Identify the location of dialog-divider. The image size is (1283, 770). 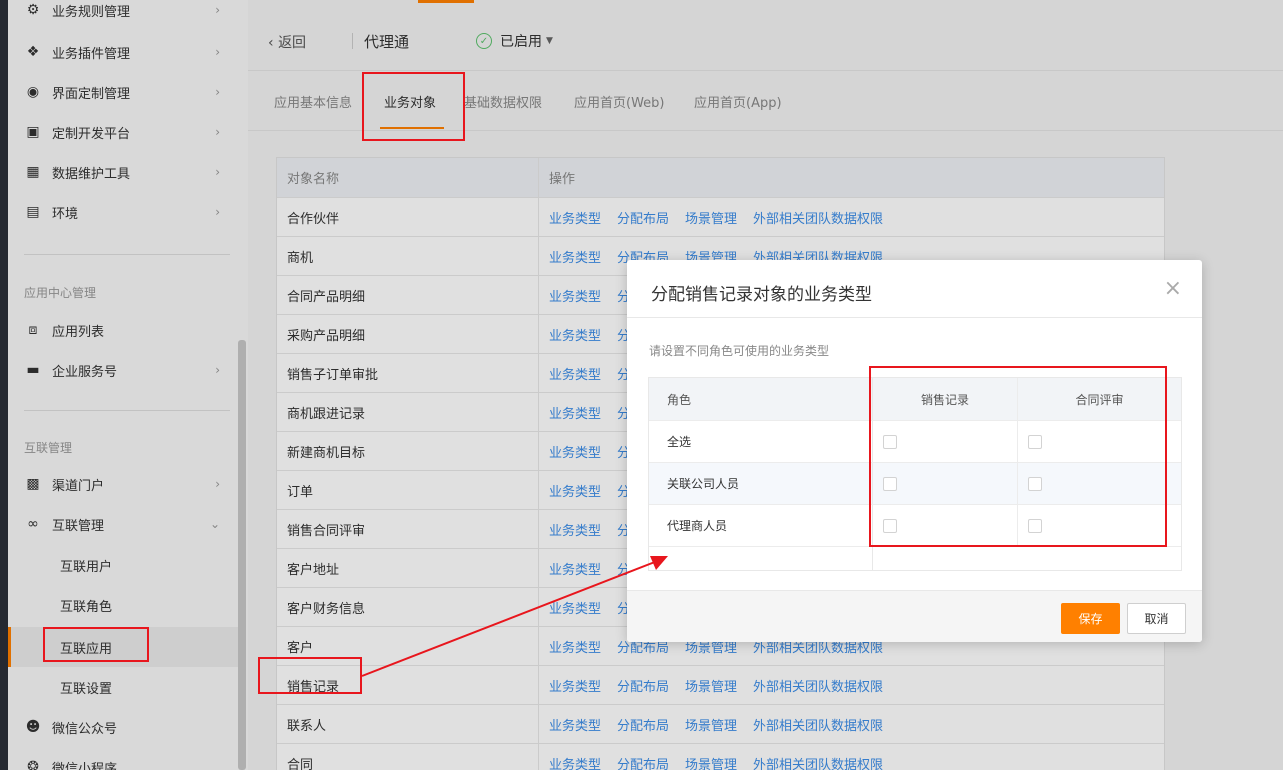
(914, 317).